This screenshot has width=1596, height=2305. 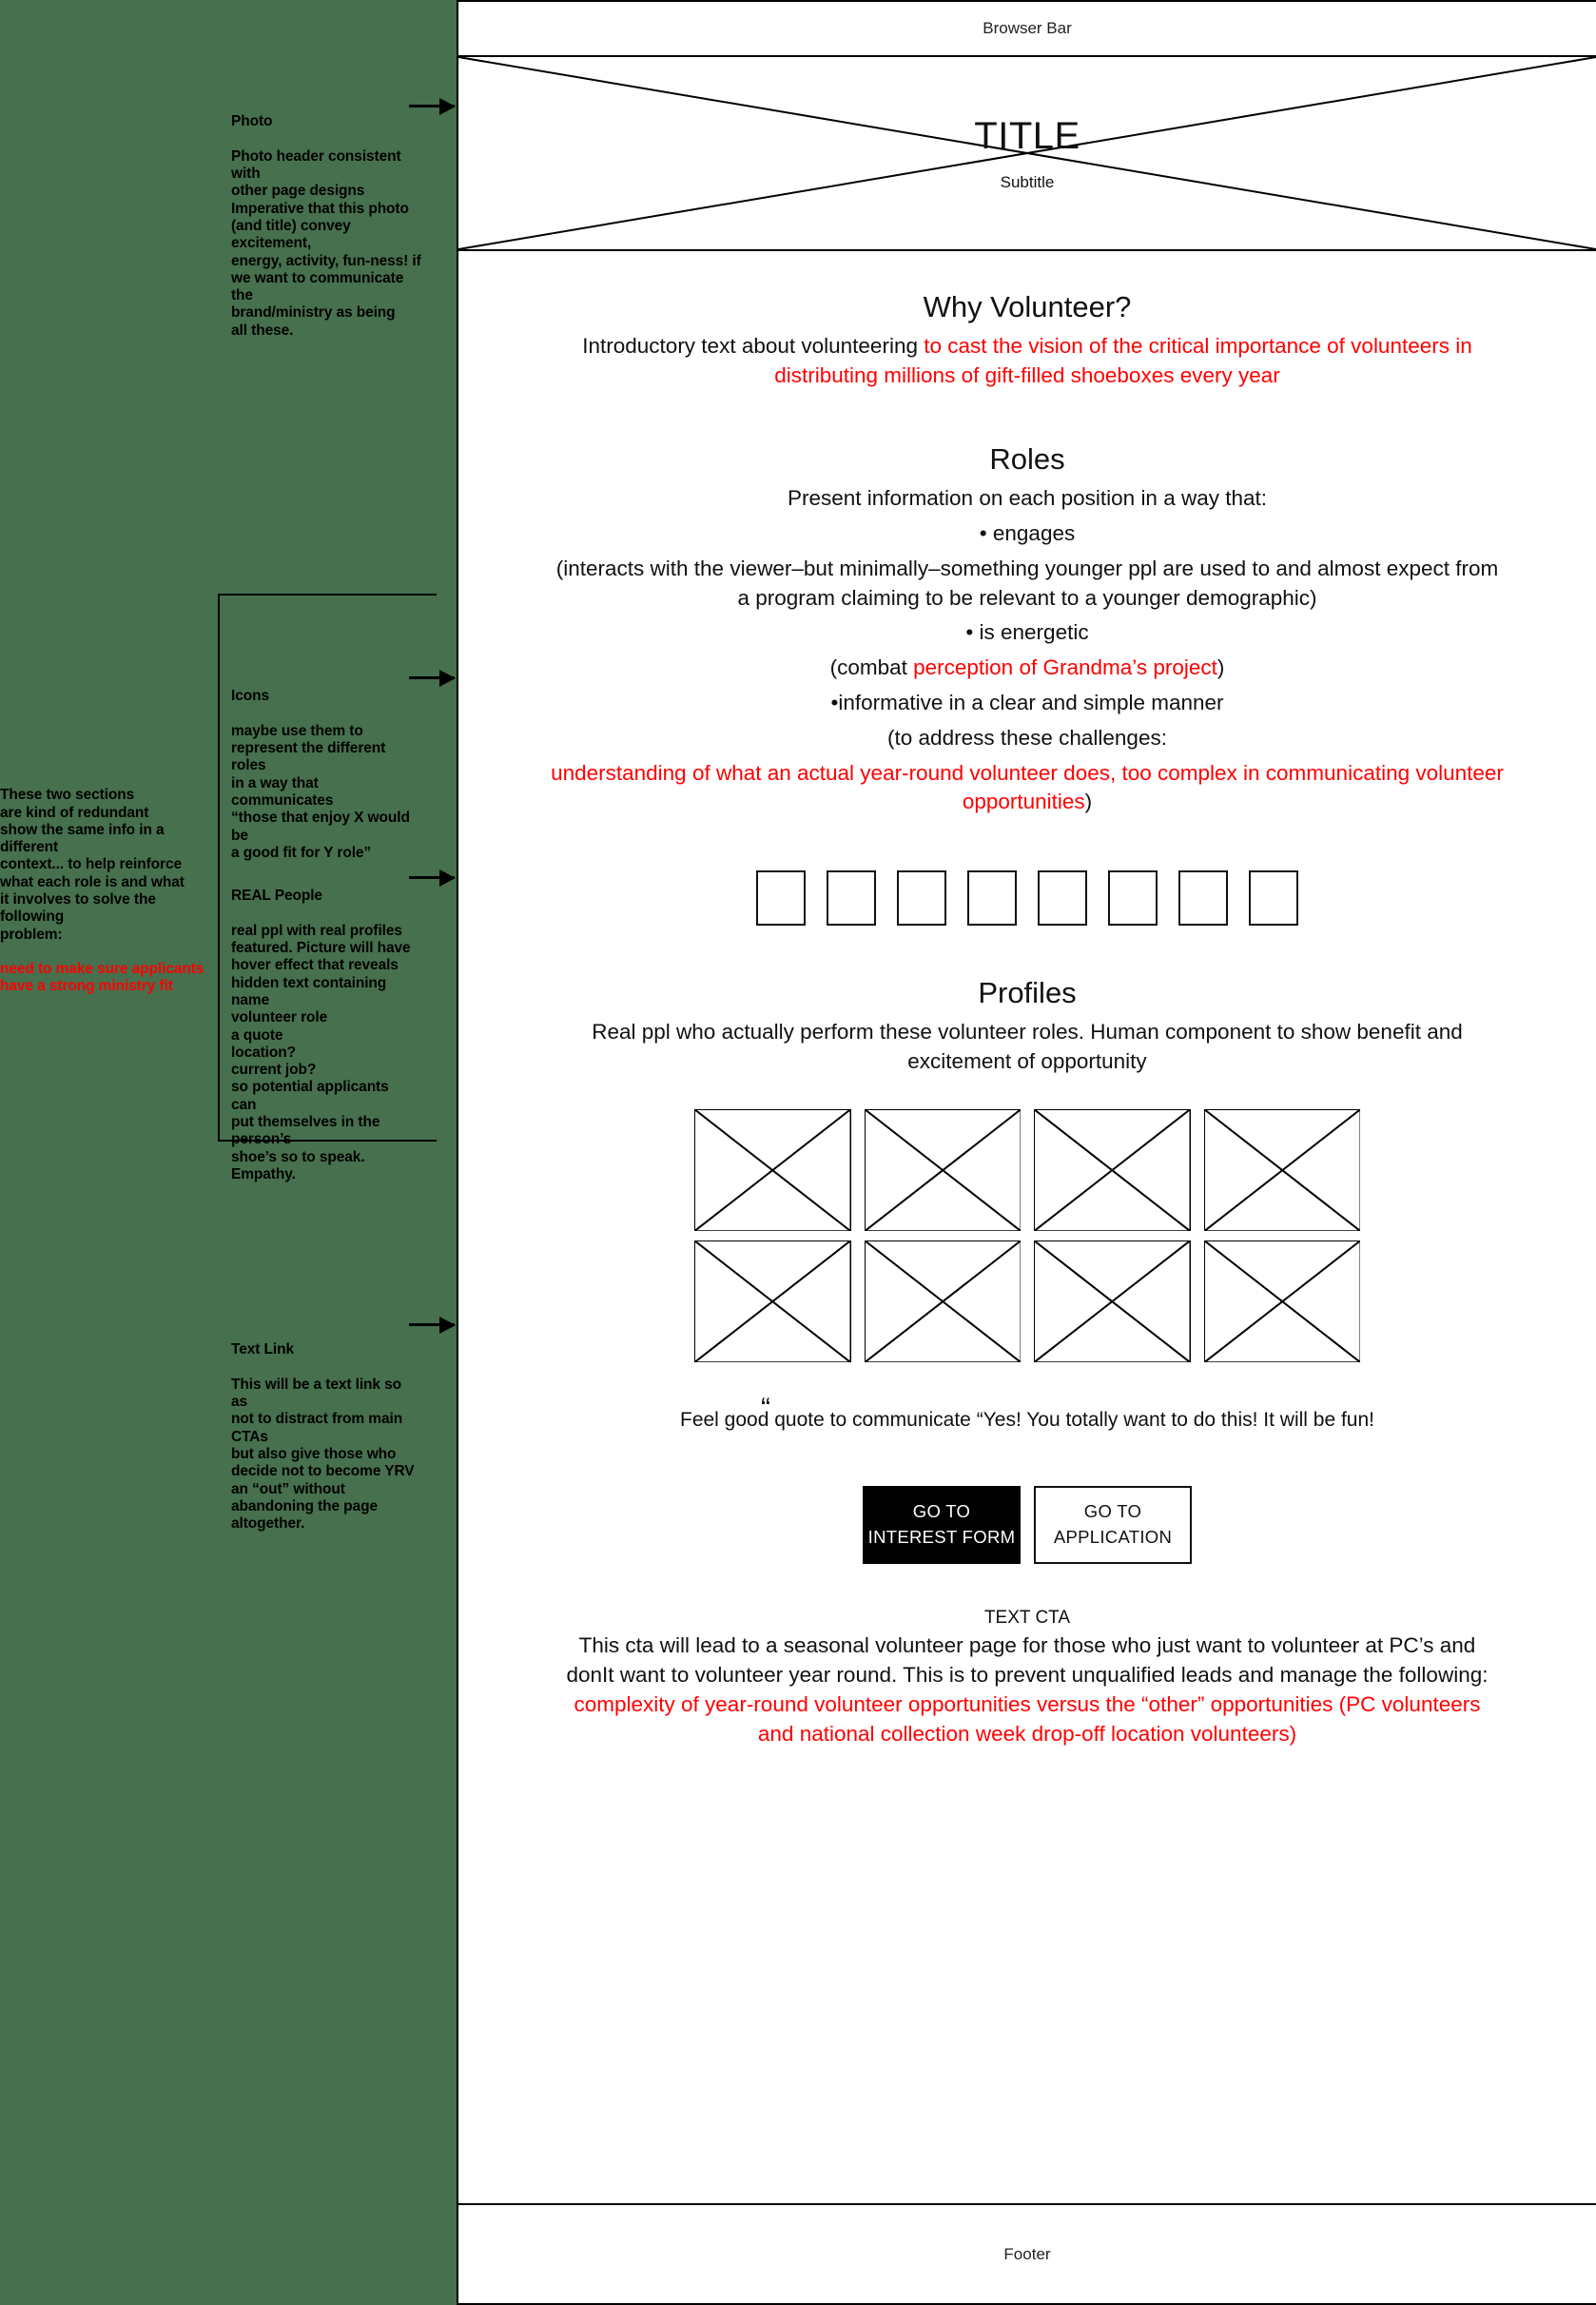 What do you see at coordinates (432, 677) in the screenshot?
I see `arrow-to-icons` at bounding box center [432, 677].